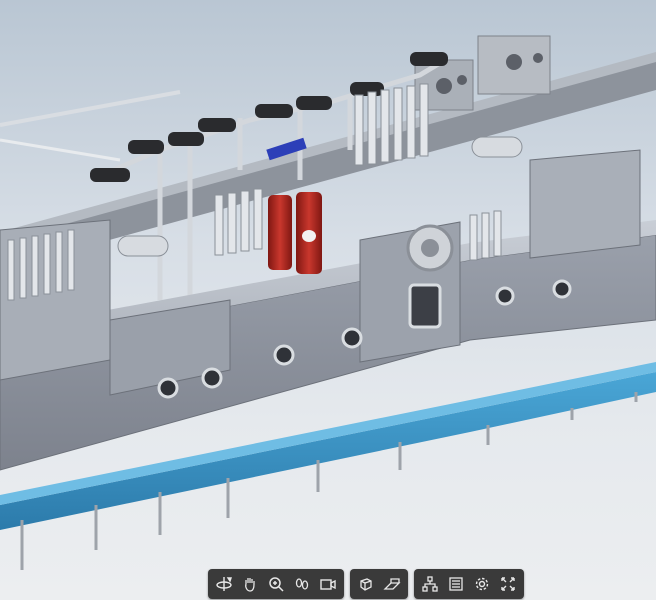 This screenshot has width=656, height=600. I want to click on zoom-button, so click(276, 584).